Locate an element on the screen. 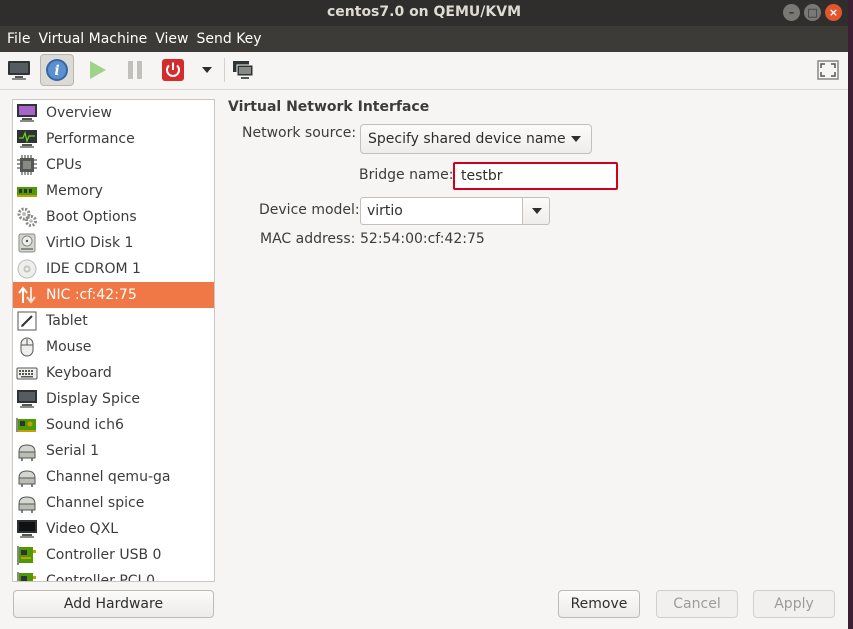 The image size is (853, 629). title-bar: centos7.0 on QEMU/KVM – □ × is located at coordinates (424, 13).